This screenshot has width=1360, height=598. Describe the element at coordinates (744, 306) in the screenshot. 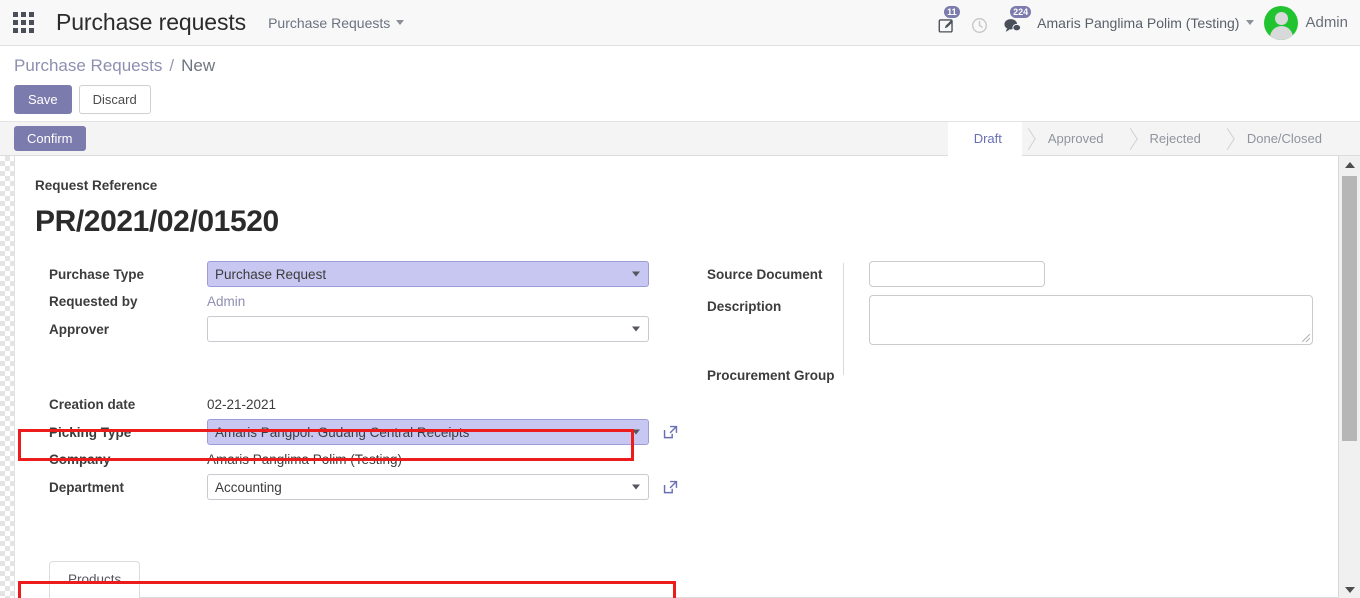

I see `description-label: Description` at that location.